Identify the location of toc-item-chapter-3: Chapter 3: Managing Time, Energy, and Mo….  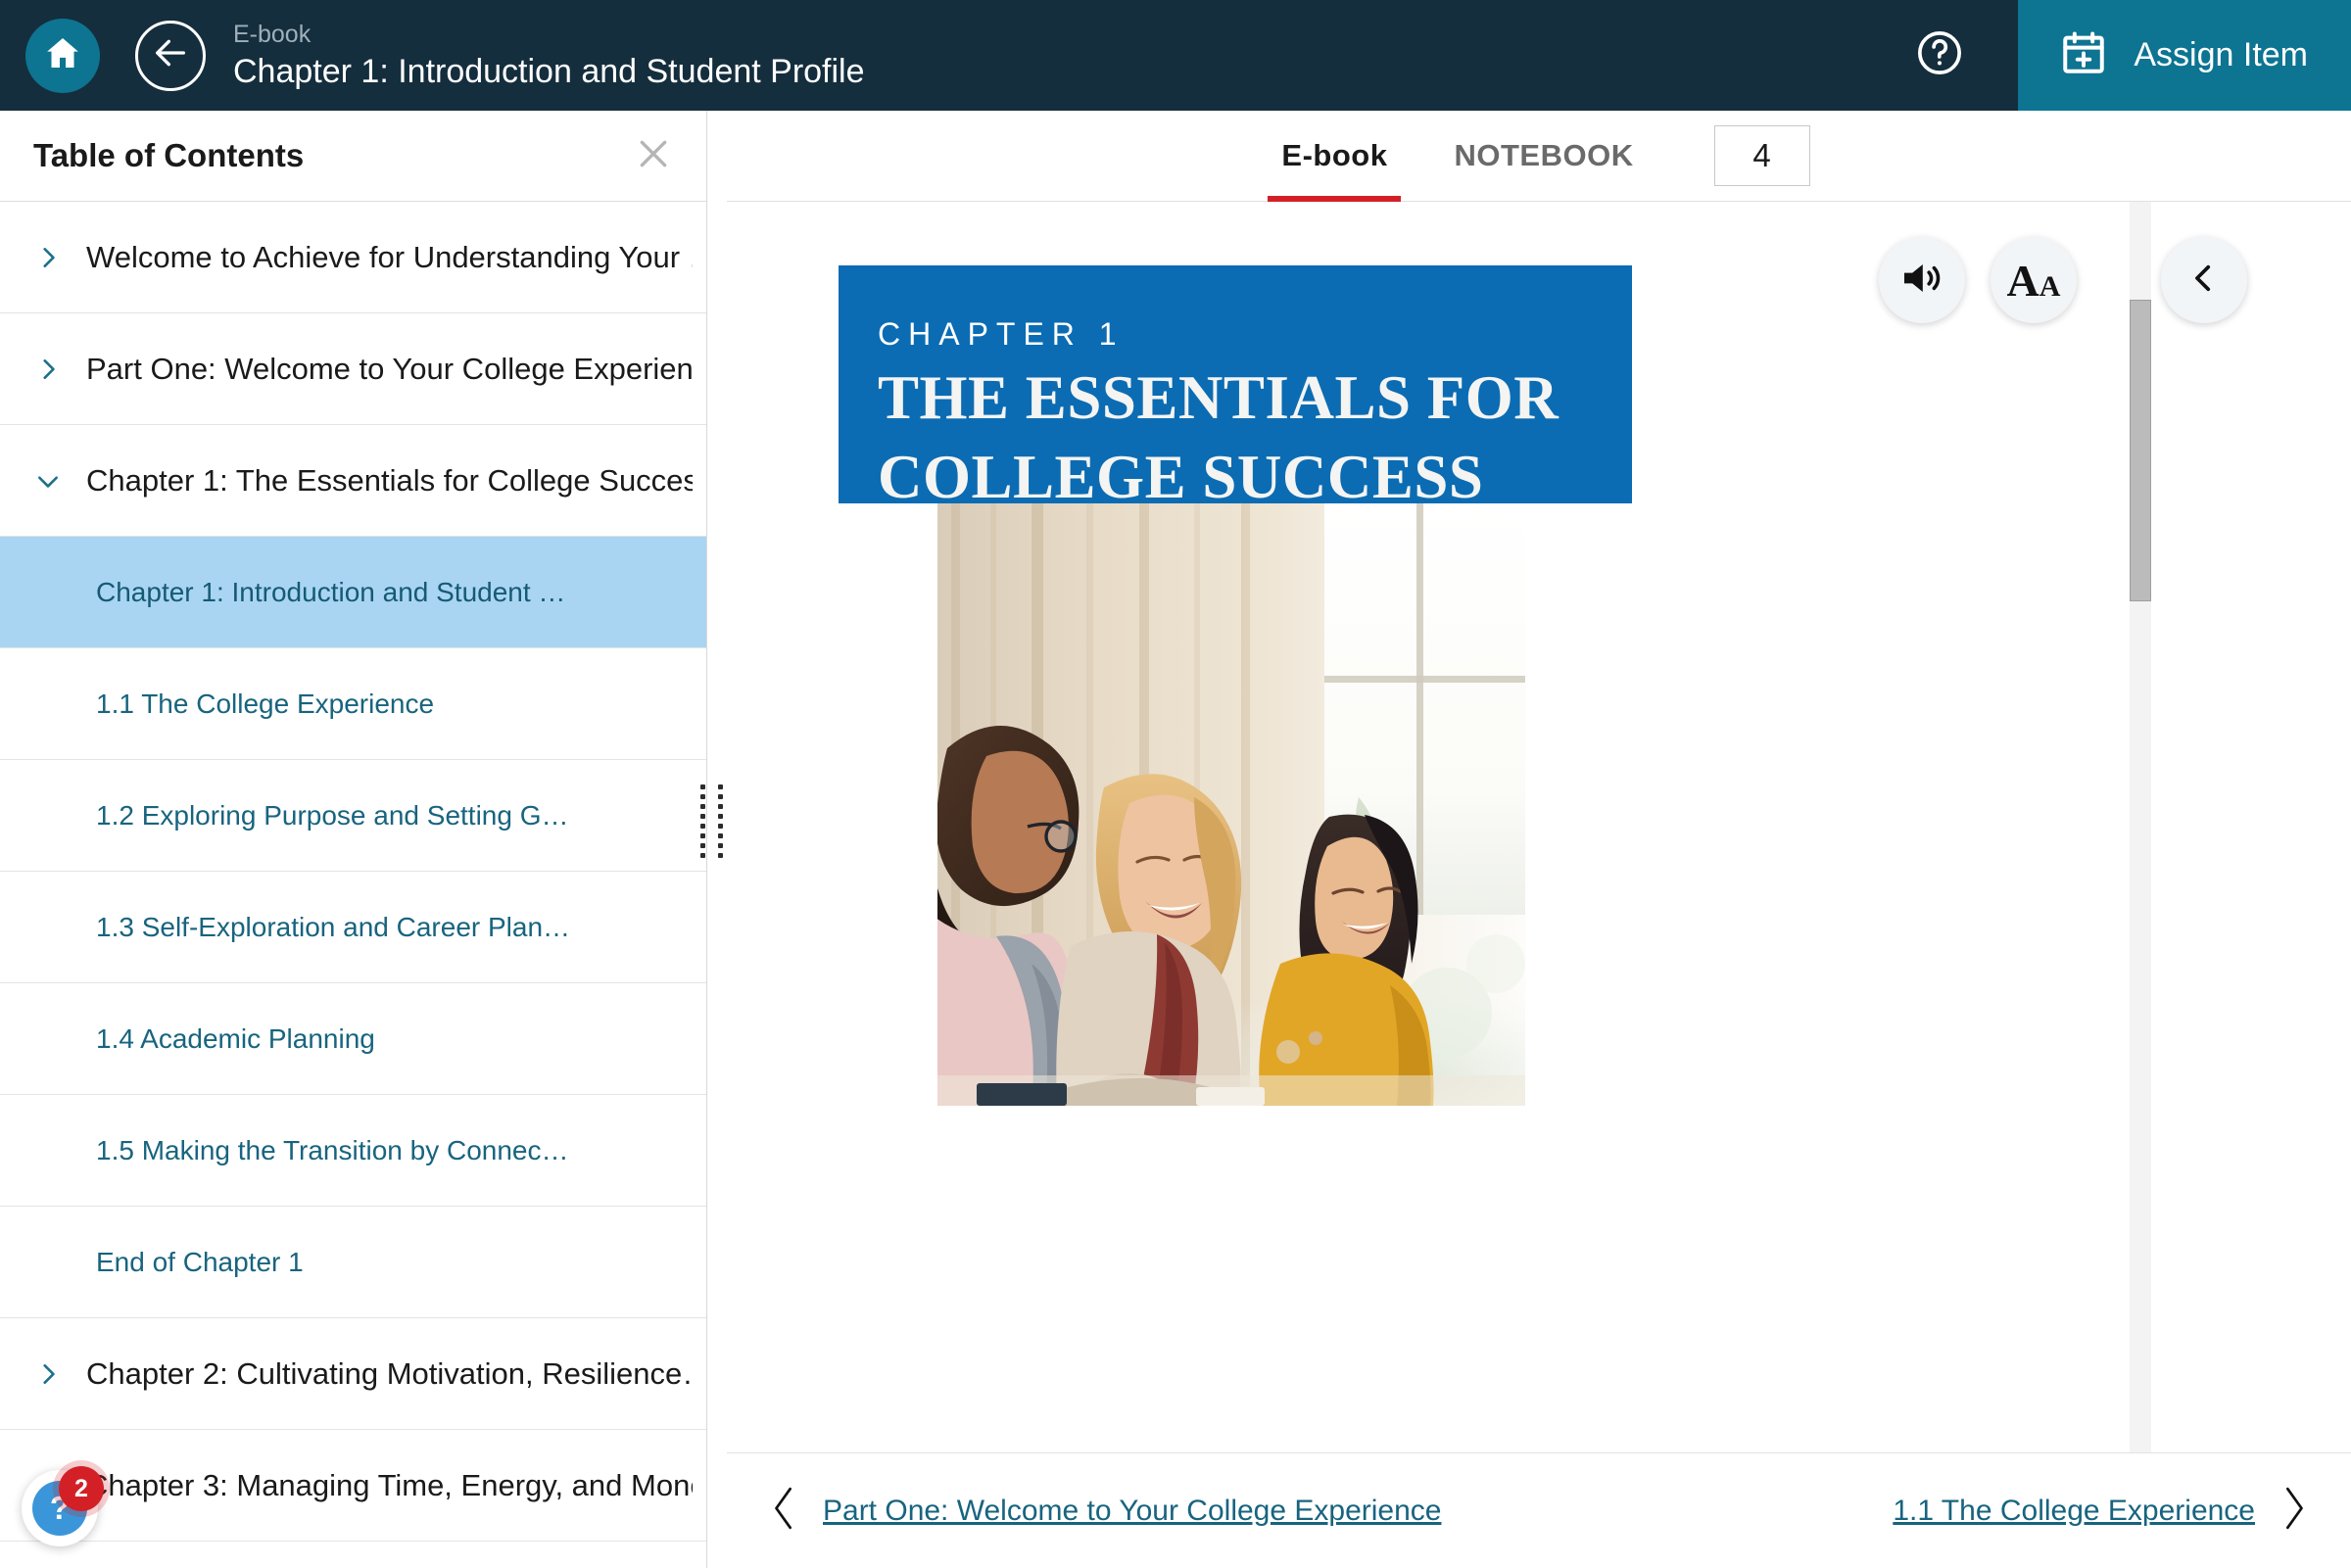
(353, 1486).